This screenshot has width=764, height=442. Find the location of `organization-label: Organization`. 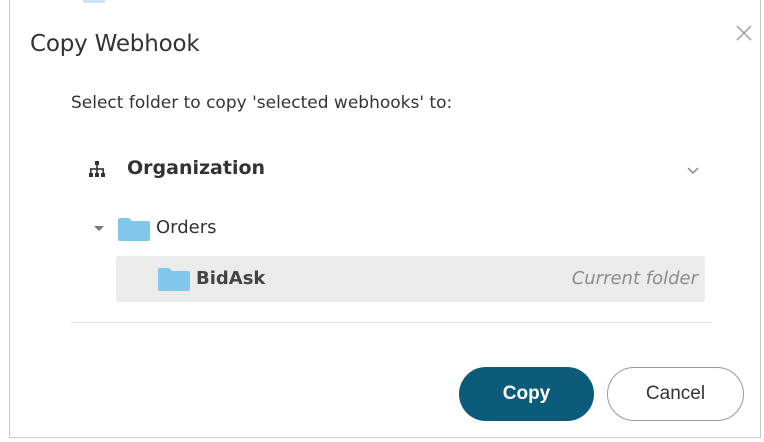

organization-label: Organization is located at coordinates (196, 168).